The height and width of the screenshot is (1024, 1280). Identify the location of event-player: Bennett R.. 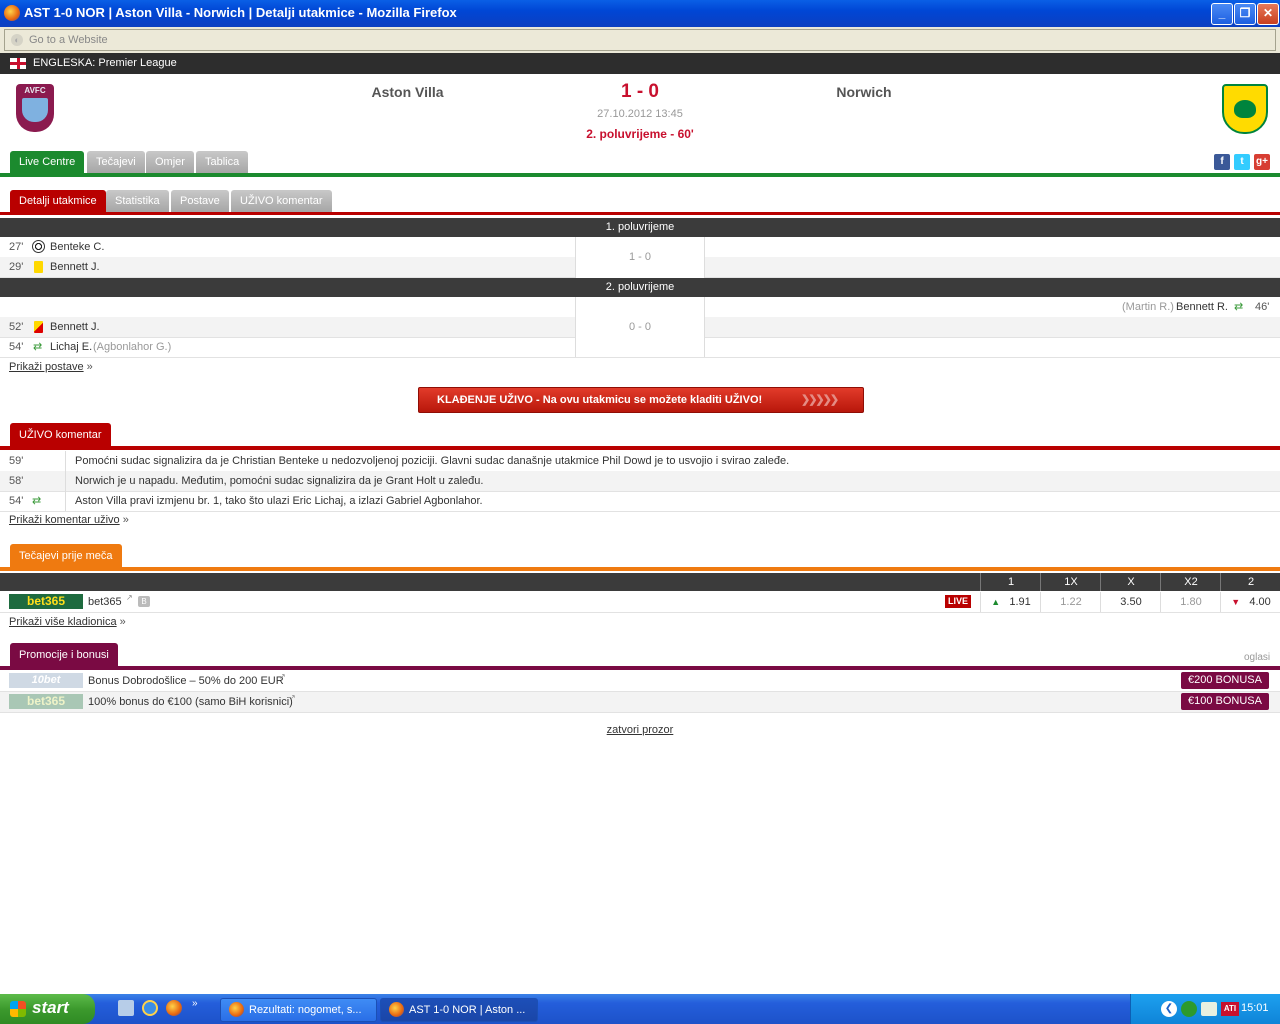
(1202, 307).